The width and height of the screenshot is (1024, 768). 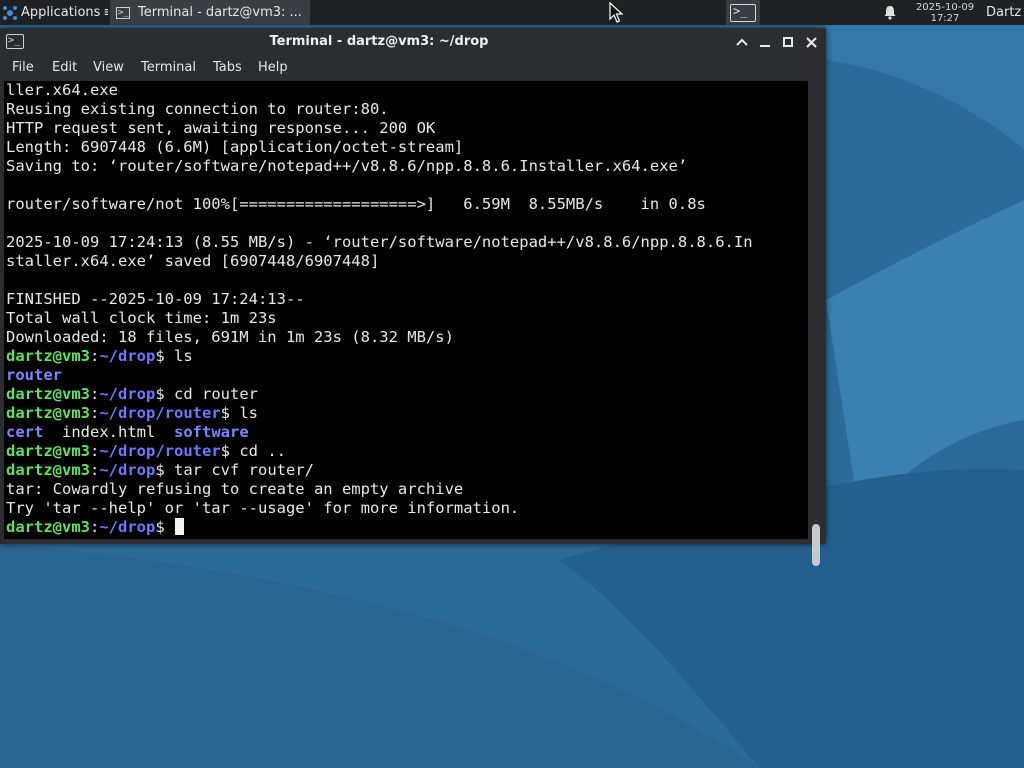 I want to click on menu-terminal: Terminal, so click(x=168, y=68).